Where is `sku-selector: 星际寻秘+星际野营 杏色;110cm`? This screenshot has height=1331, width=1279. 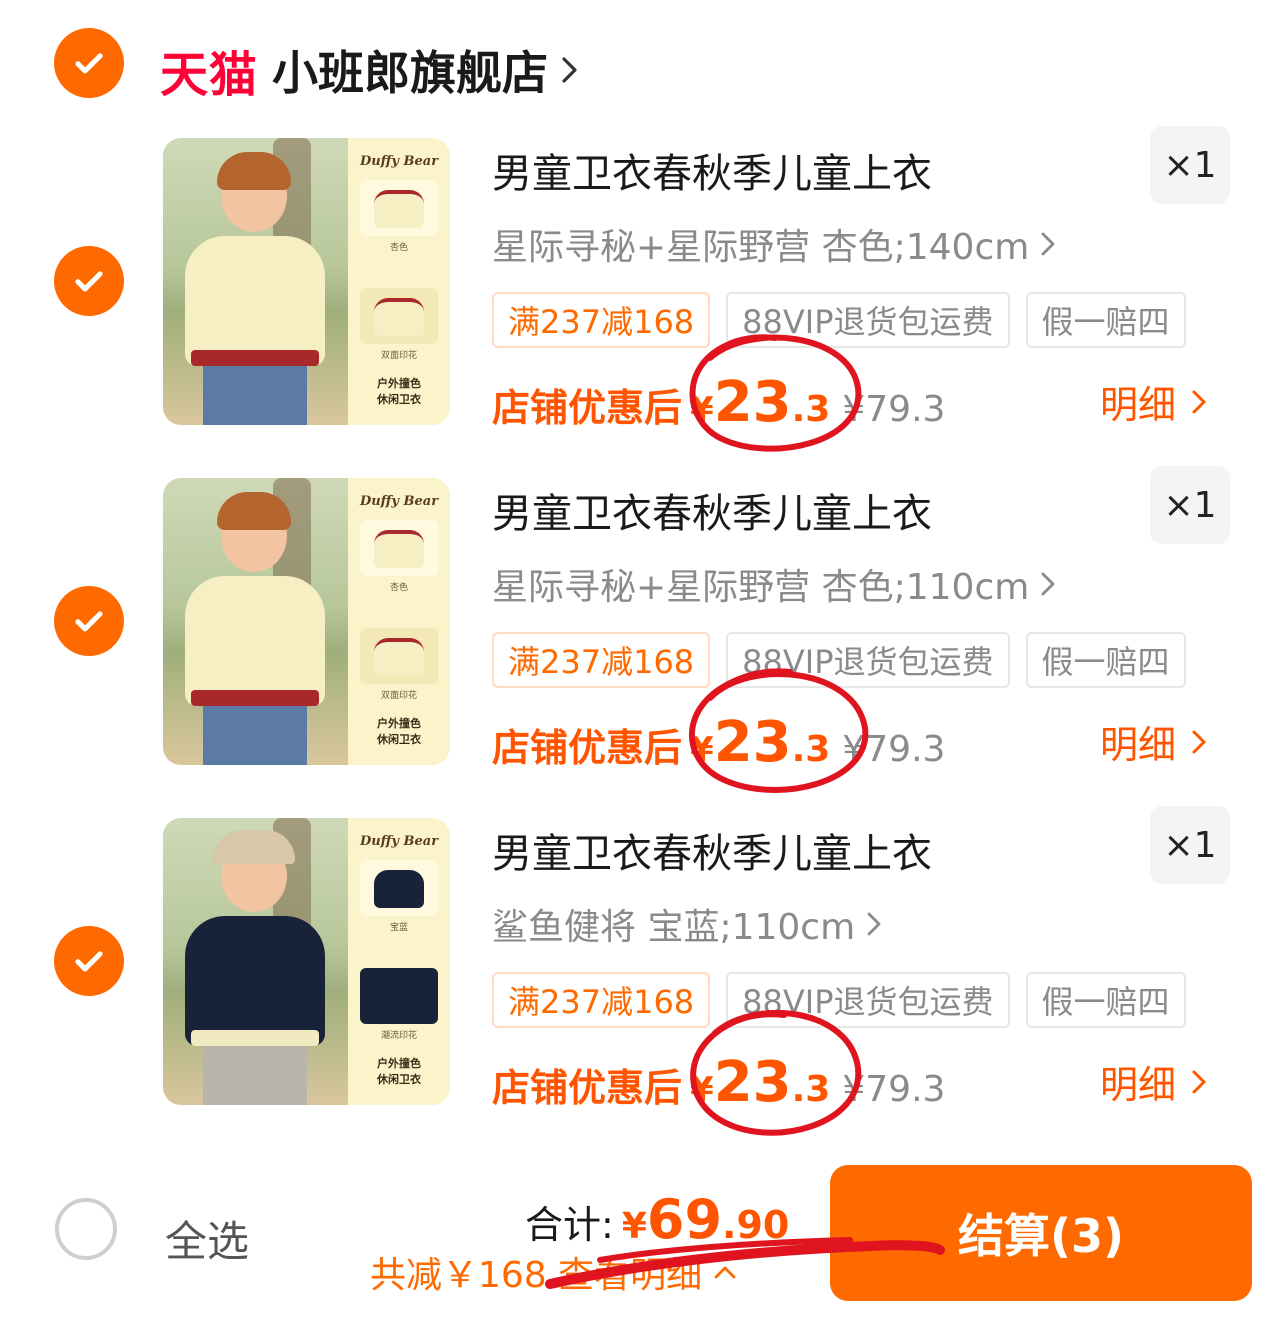
sku-selector: 星际寻秘+星际野营 杏色;110cm is located at coordinates (774, 584).